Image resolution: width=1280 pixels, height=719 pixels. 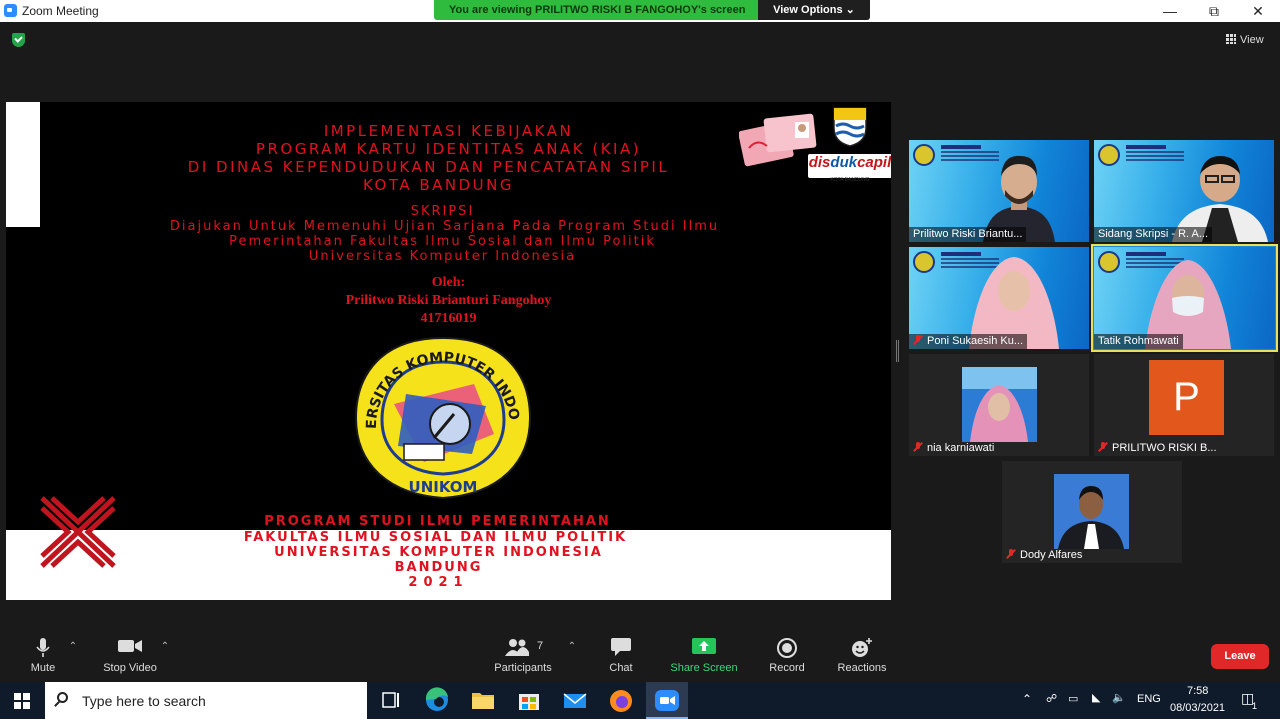 I want to click on view-button: View, so click(x=1245, y=40).